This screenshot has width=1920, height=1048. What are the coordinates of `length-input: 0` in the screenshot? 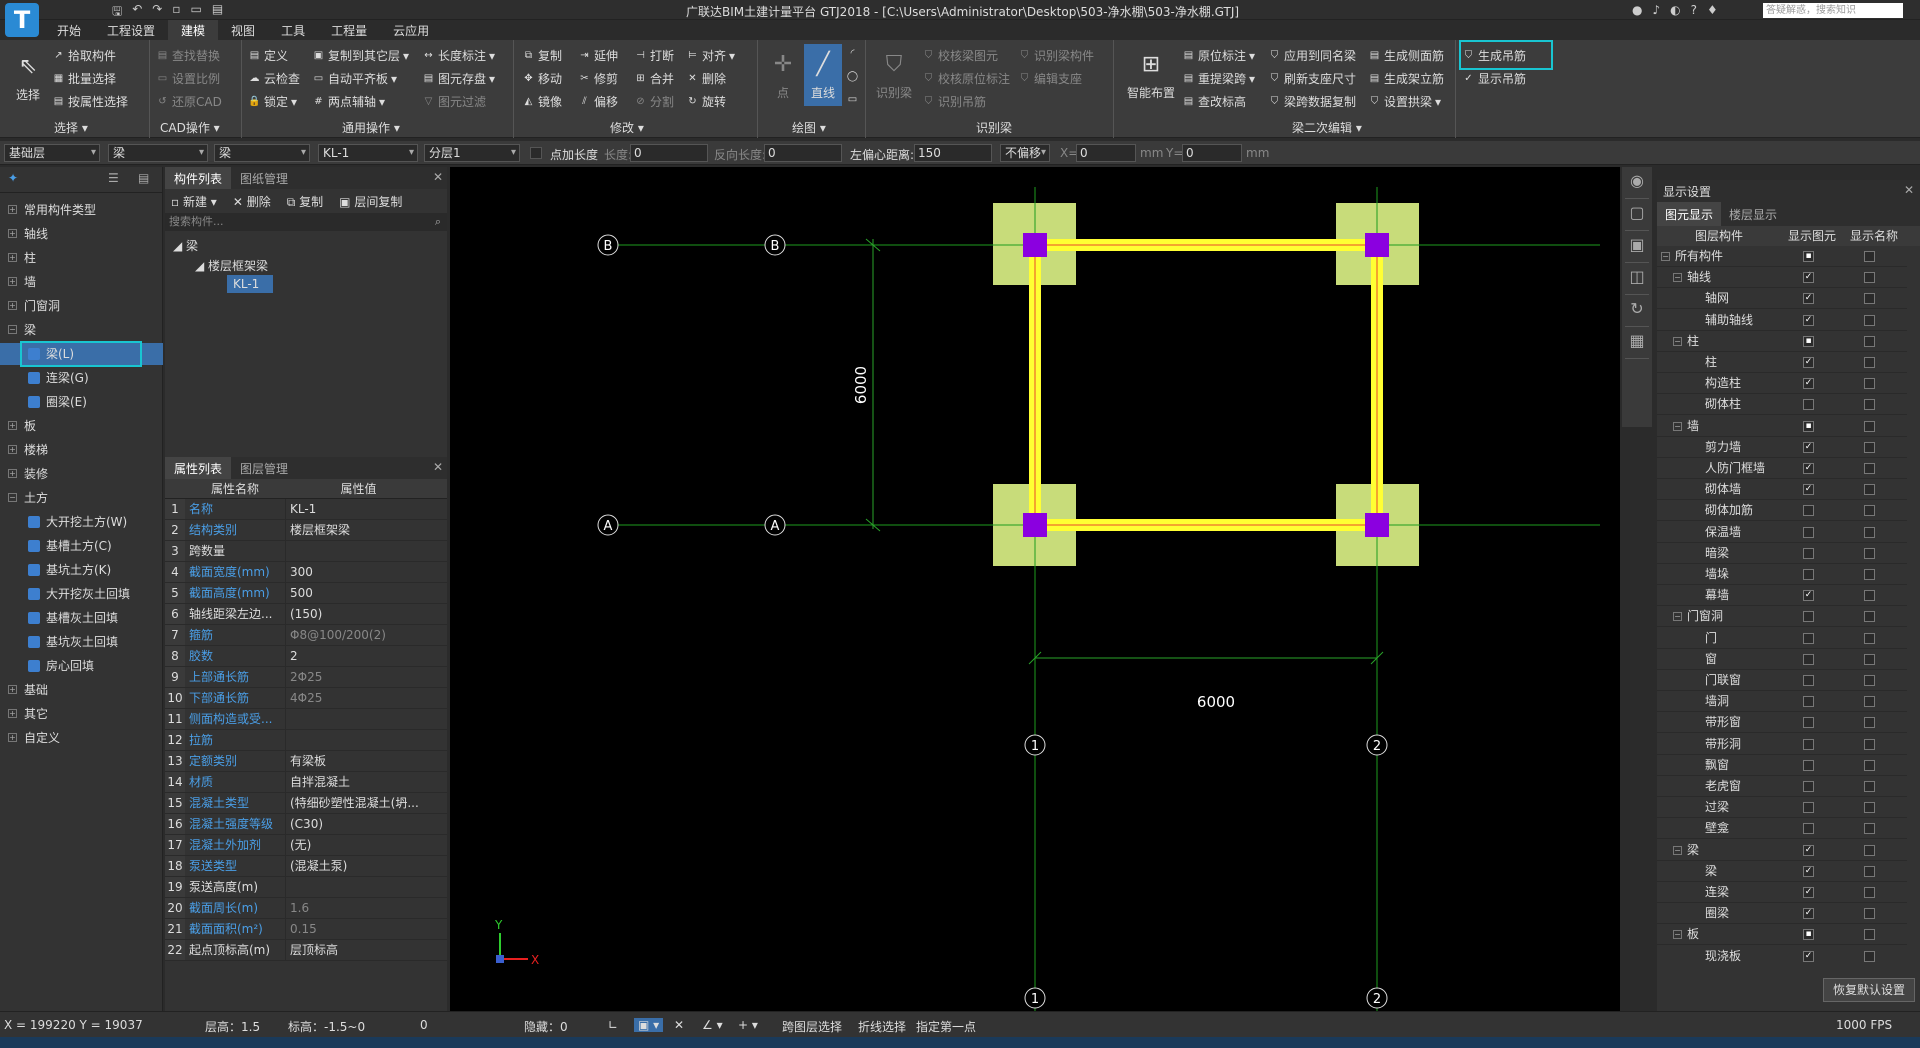 It's located at (669, 153).